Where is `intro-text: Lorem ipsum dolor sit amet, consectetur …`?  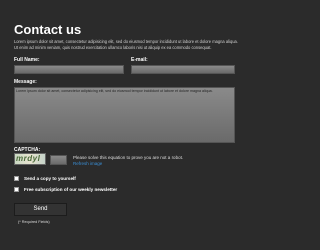
intro-text: Lorem ipsum dolor sit amet, consectetur … is located at coordinates (126, 44).